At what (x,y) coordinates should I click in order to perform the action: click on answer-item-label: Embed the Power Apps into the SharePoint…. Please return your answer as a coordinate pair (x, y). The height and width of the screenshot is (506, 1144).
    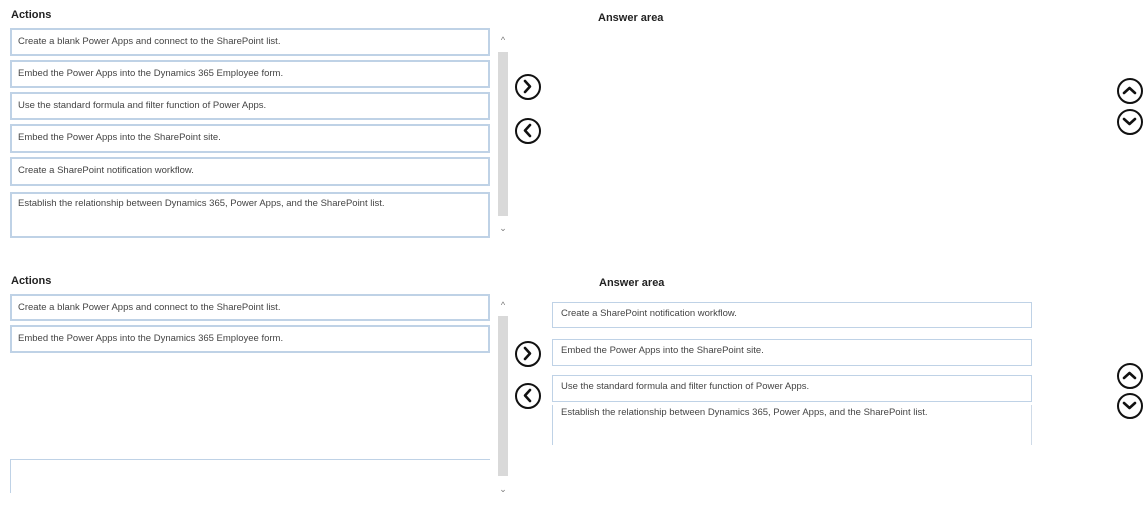
    Looking at the image, I should click on (662, 350).